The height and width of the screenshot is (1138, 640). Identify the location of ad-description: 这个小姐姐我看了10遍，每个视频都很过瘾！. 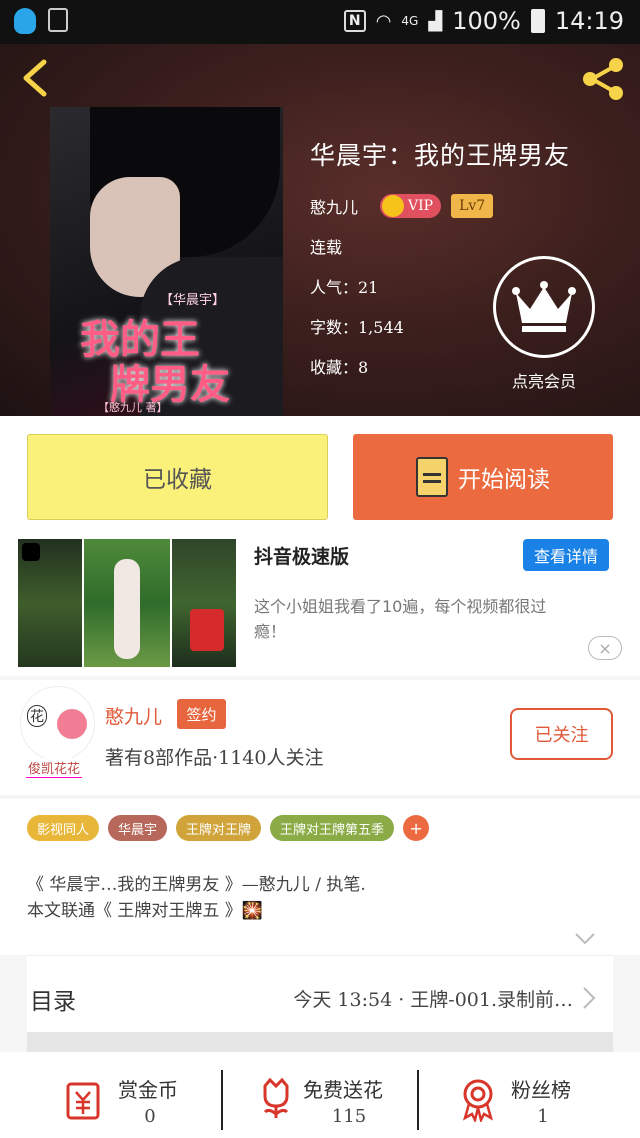
(400, 619).